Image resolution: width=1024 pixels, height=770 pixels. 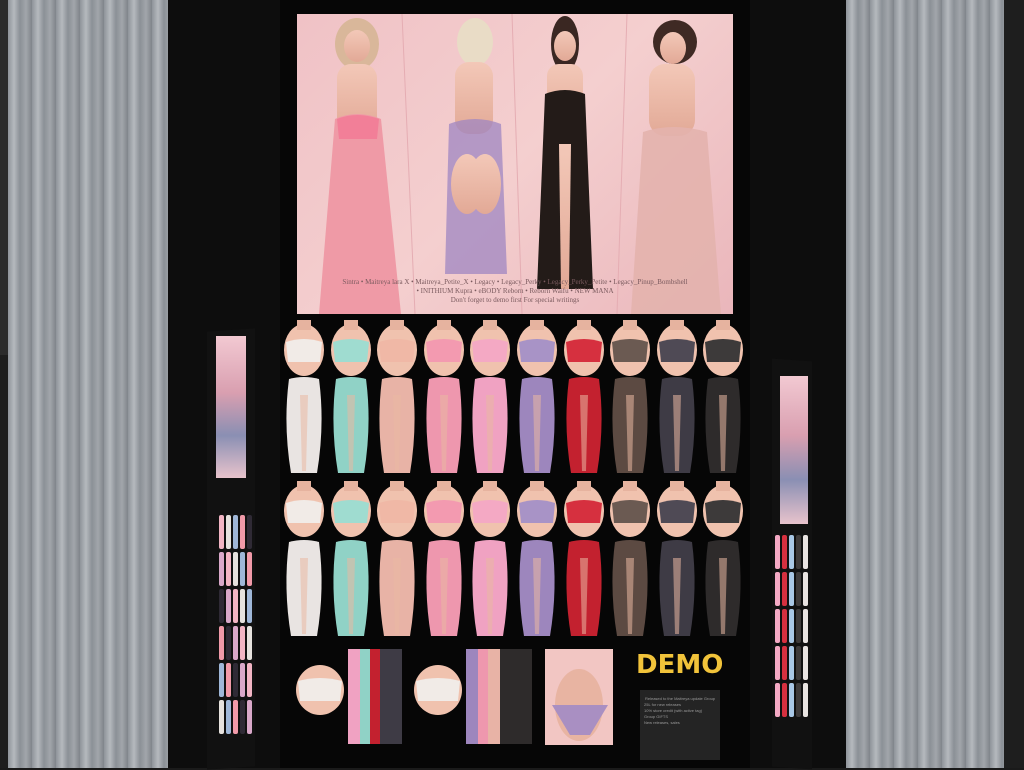 I want to click on side-vendor-swatches-left, so click(x=235, y=624).